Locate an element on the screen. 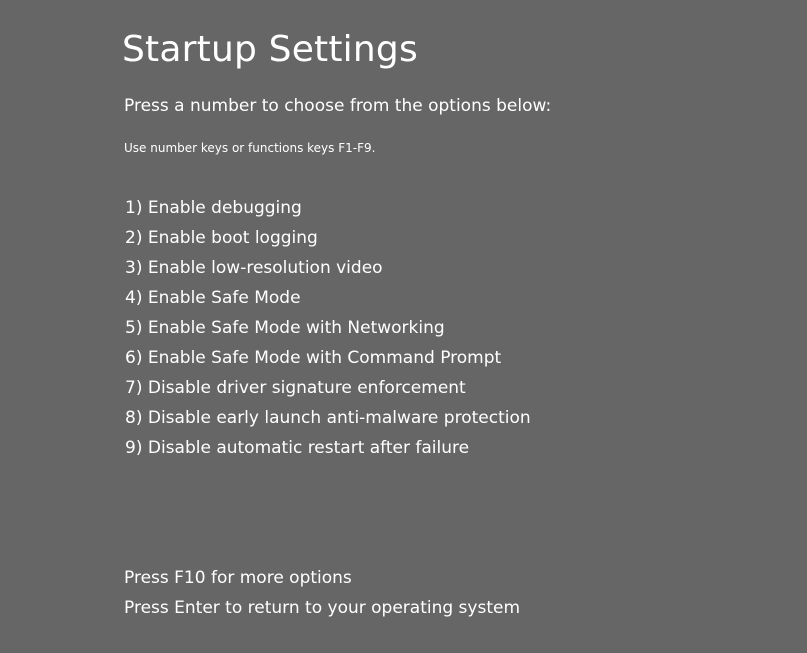 The width and height of the screenshot is (807, 653). option-enable-safe-mode: 4) Enable Safe Mode is located at coordinates (328, 298).